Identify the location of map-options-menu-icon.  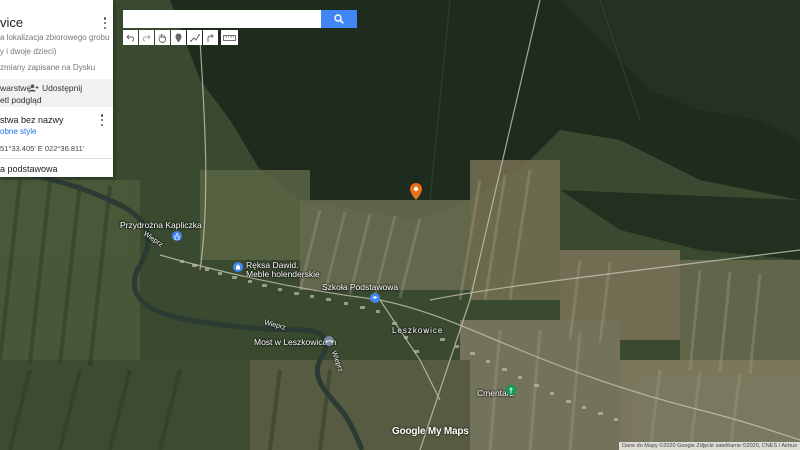
(105, 23).